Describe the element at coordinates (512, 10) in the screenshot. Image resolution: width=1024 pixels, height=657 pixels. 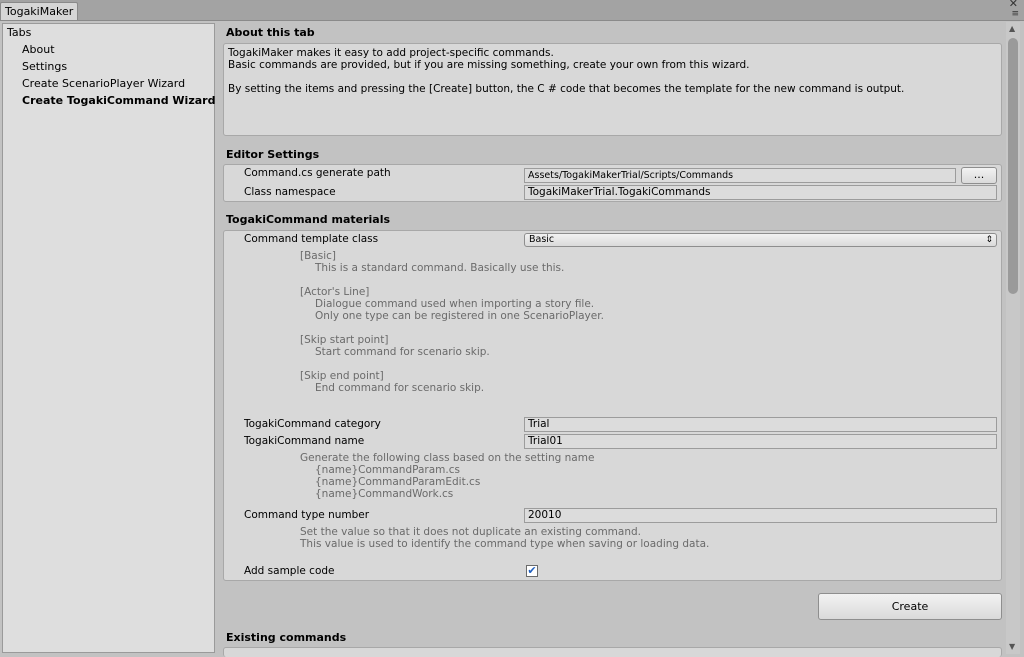
I see `window-titlebar` at that location.